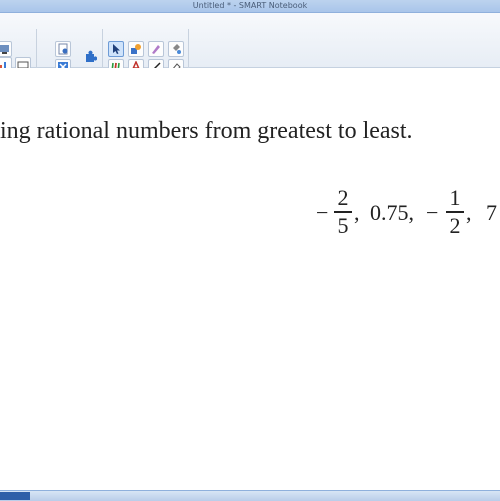  What do you see at coordinates (491, 212) in the screenshot?
I see `truncated-value: 7` at bounding box center [491, 212].